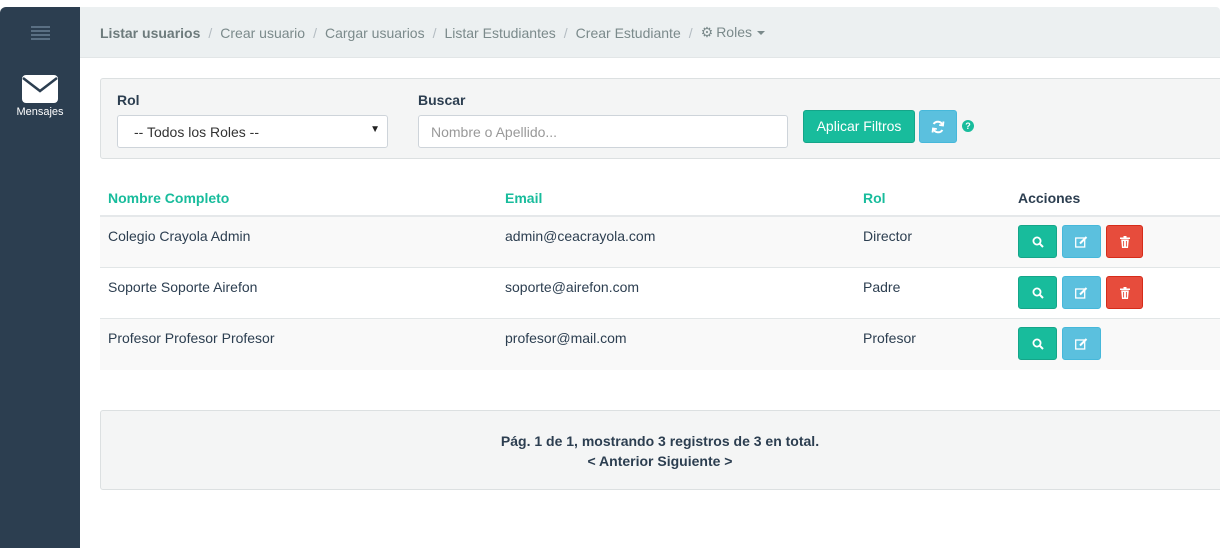 This screenshot has width=1220, height=548. I want to click on column-header-actions: Acciones, so click(1049, 198).